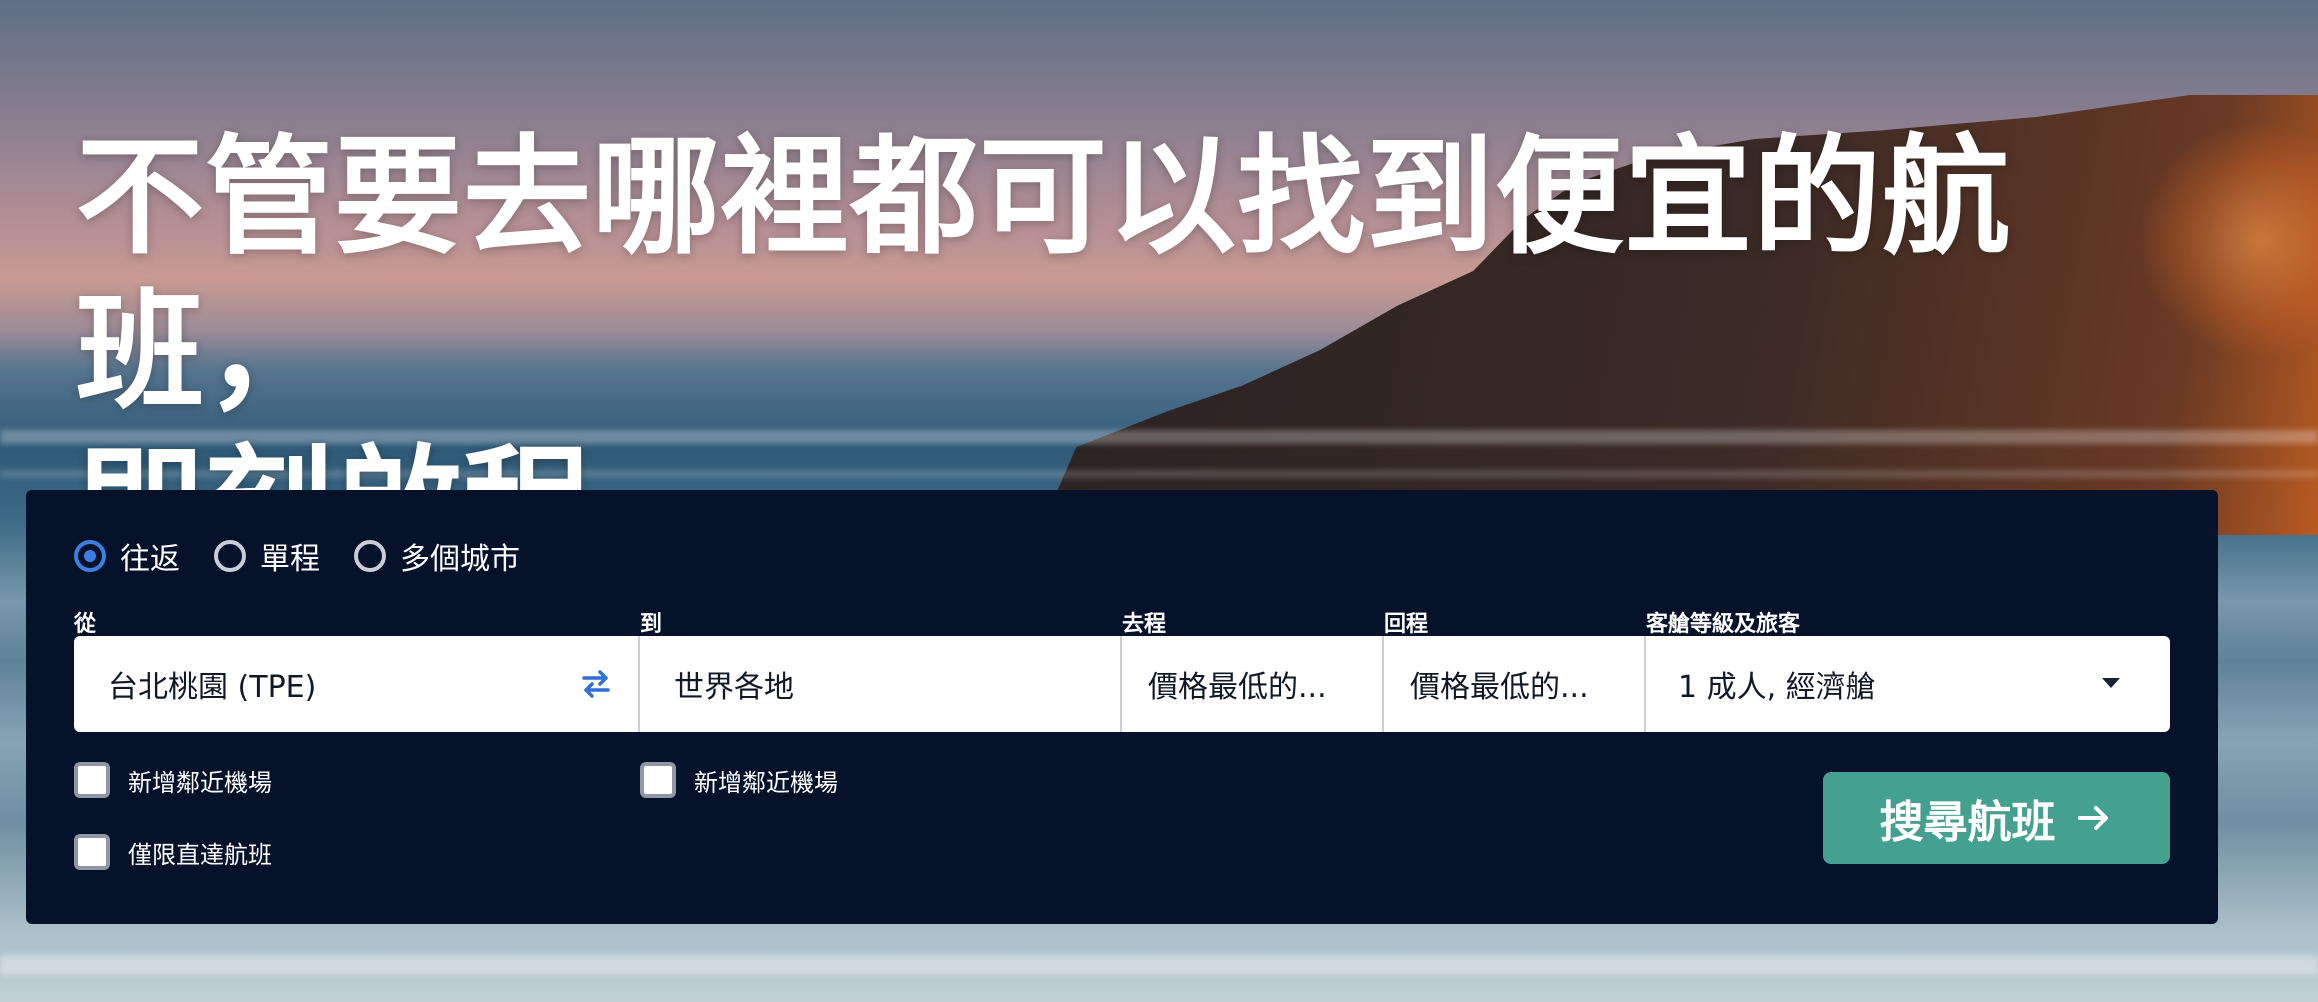 The image size is (2318, 1002). I want to click on return-label: 回程, so click(1406, 624).